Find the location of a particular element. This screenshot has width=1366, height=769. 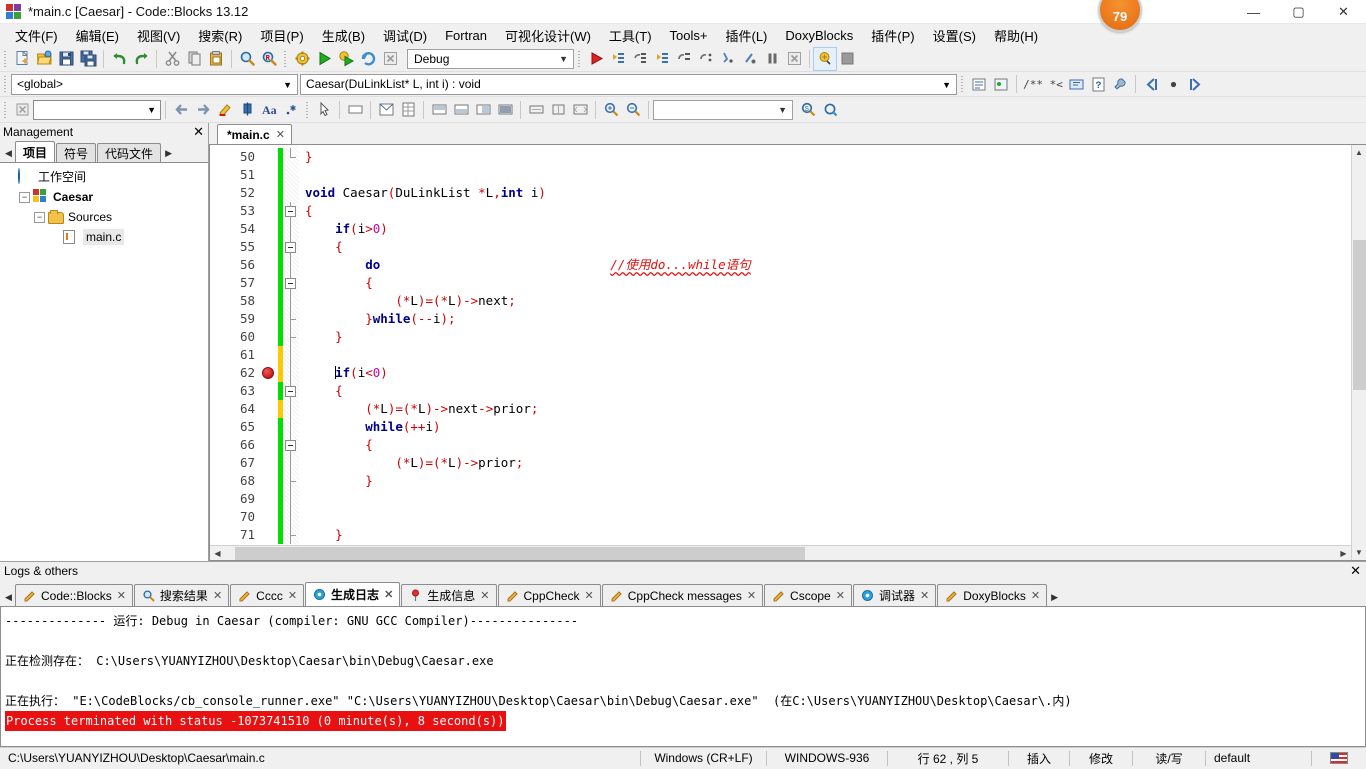

tree-node-Sources: −Sources is located at coordinates (106, 217).